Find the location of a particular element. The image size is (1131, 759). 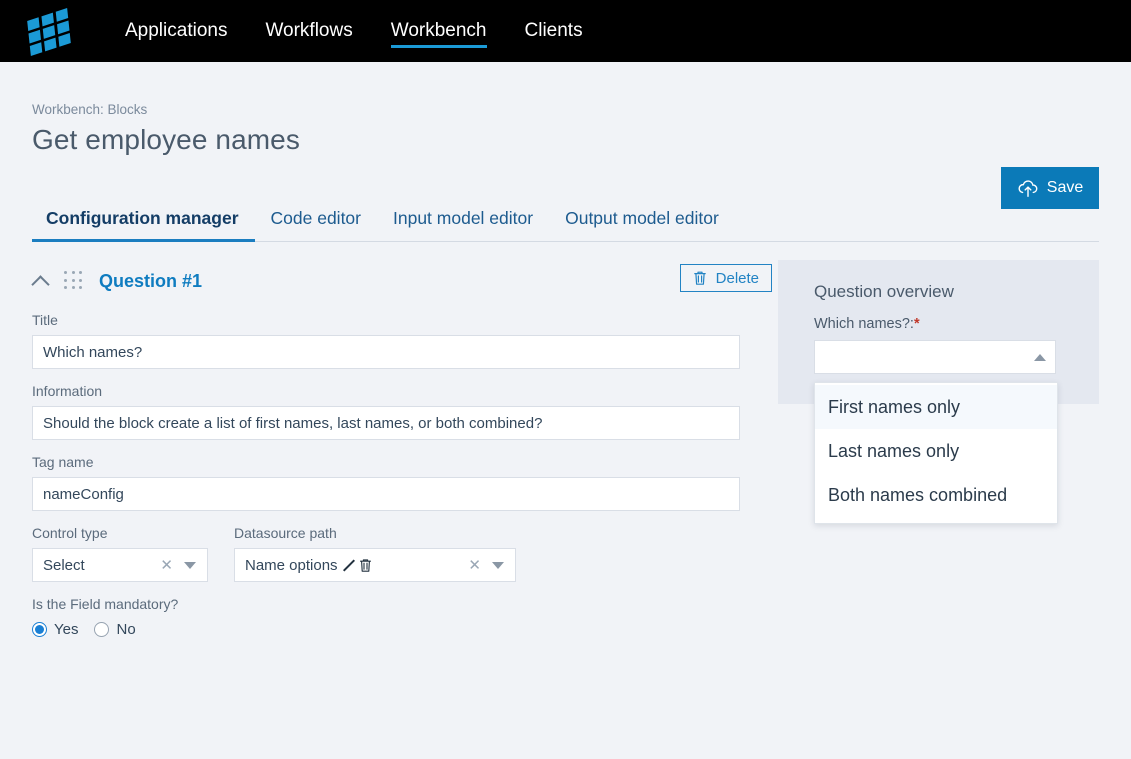

overview-answer-select is located at coordinates (935, 357).